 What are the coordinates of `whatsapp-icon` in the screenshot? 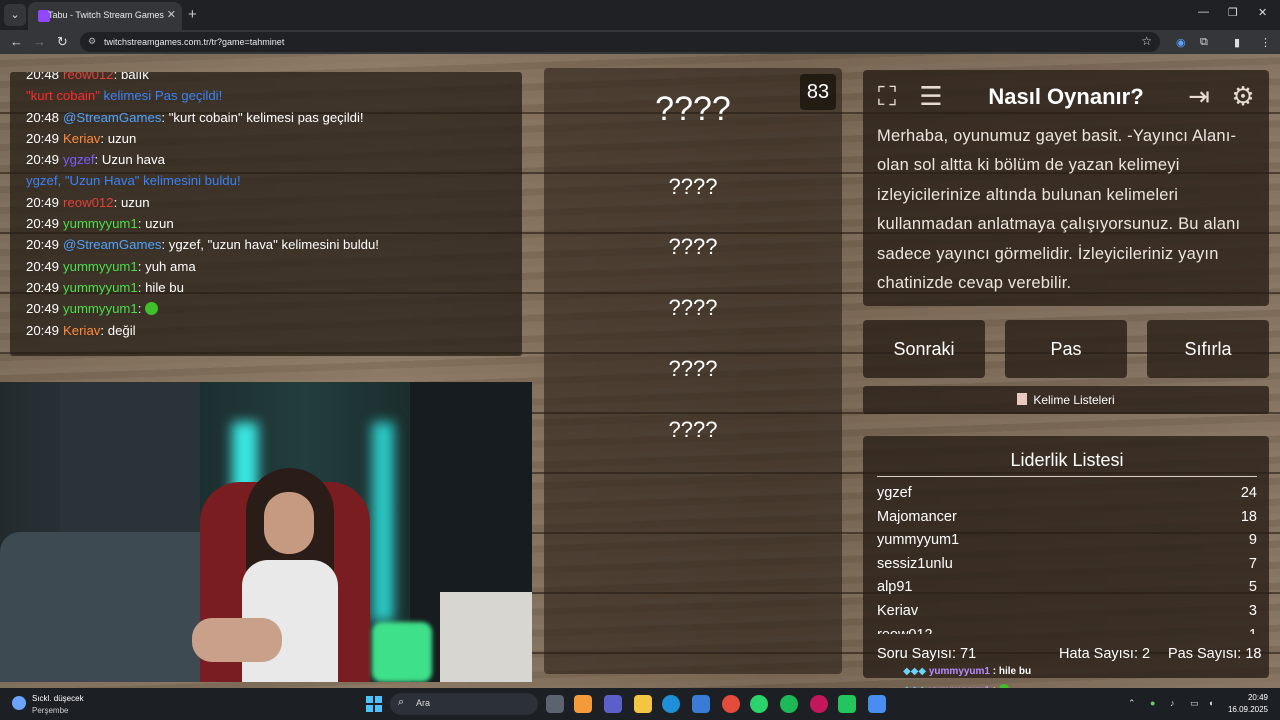 It's located at (759, 704).